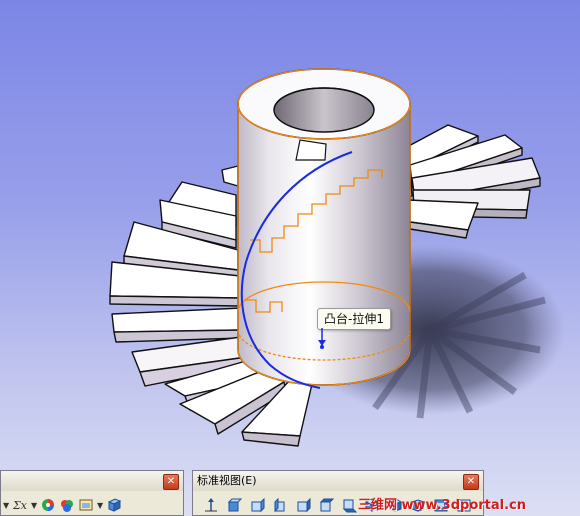 The height and width of the screenshot is (516, 580). What do you see at coordinates (211, 505) in the screenshot?
I see `normal-to-icon` at bounding box center [211, 505].